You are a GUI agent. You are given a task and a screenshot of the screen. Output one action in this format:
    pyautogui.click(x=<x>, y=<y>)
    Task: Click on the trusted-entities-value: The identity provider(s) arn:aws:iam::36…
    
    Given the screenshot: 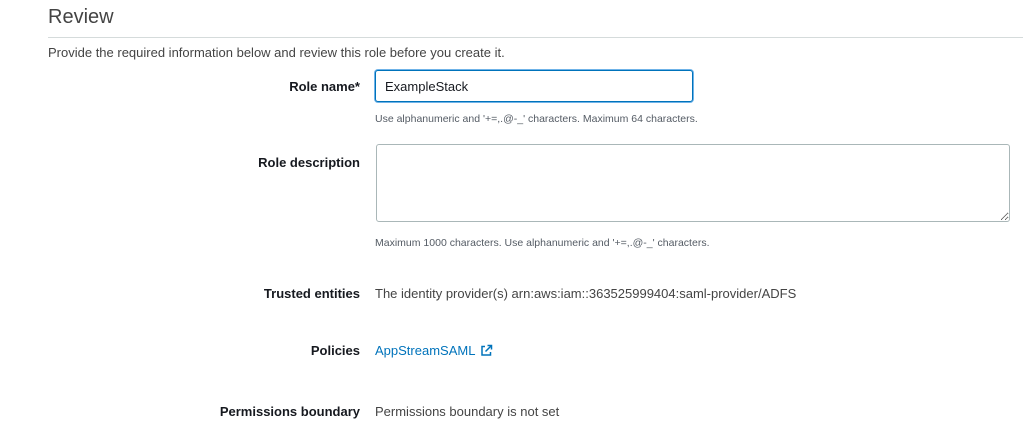 What is the action you would take?
    pyautogui.click(x=586, y=293)
    